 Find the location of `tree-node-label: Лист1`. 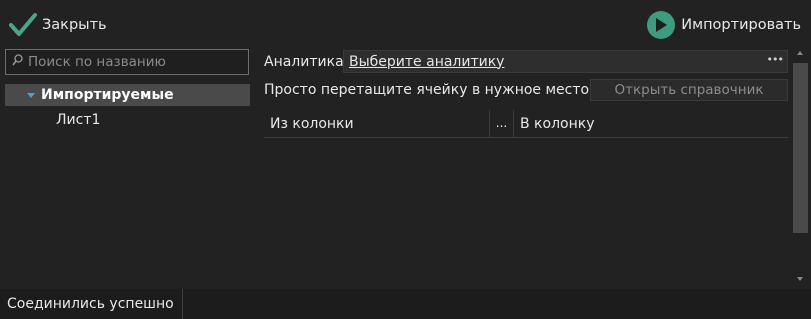

tree-node-label: Лист1 is located at coordinates (78, 120).